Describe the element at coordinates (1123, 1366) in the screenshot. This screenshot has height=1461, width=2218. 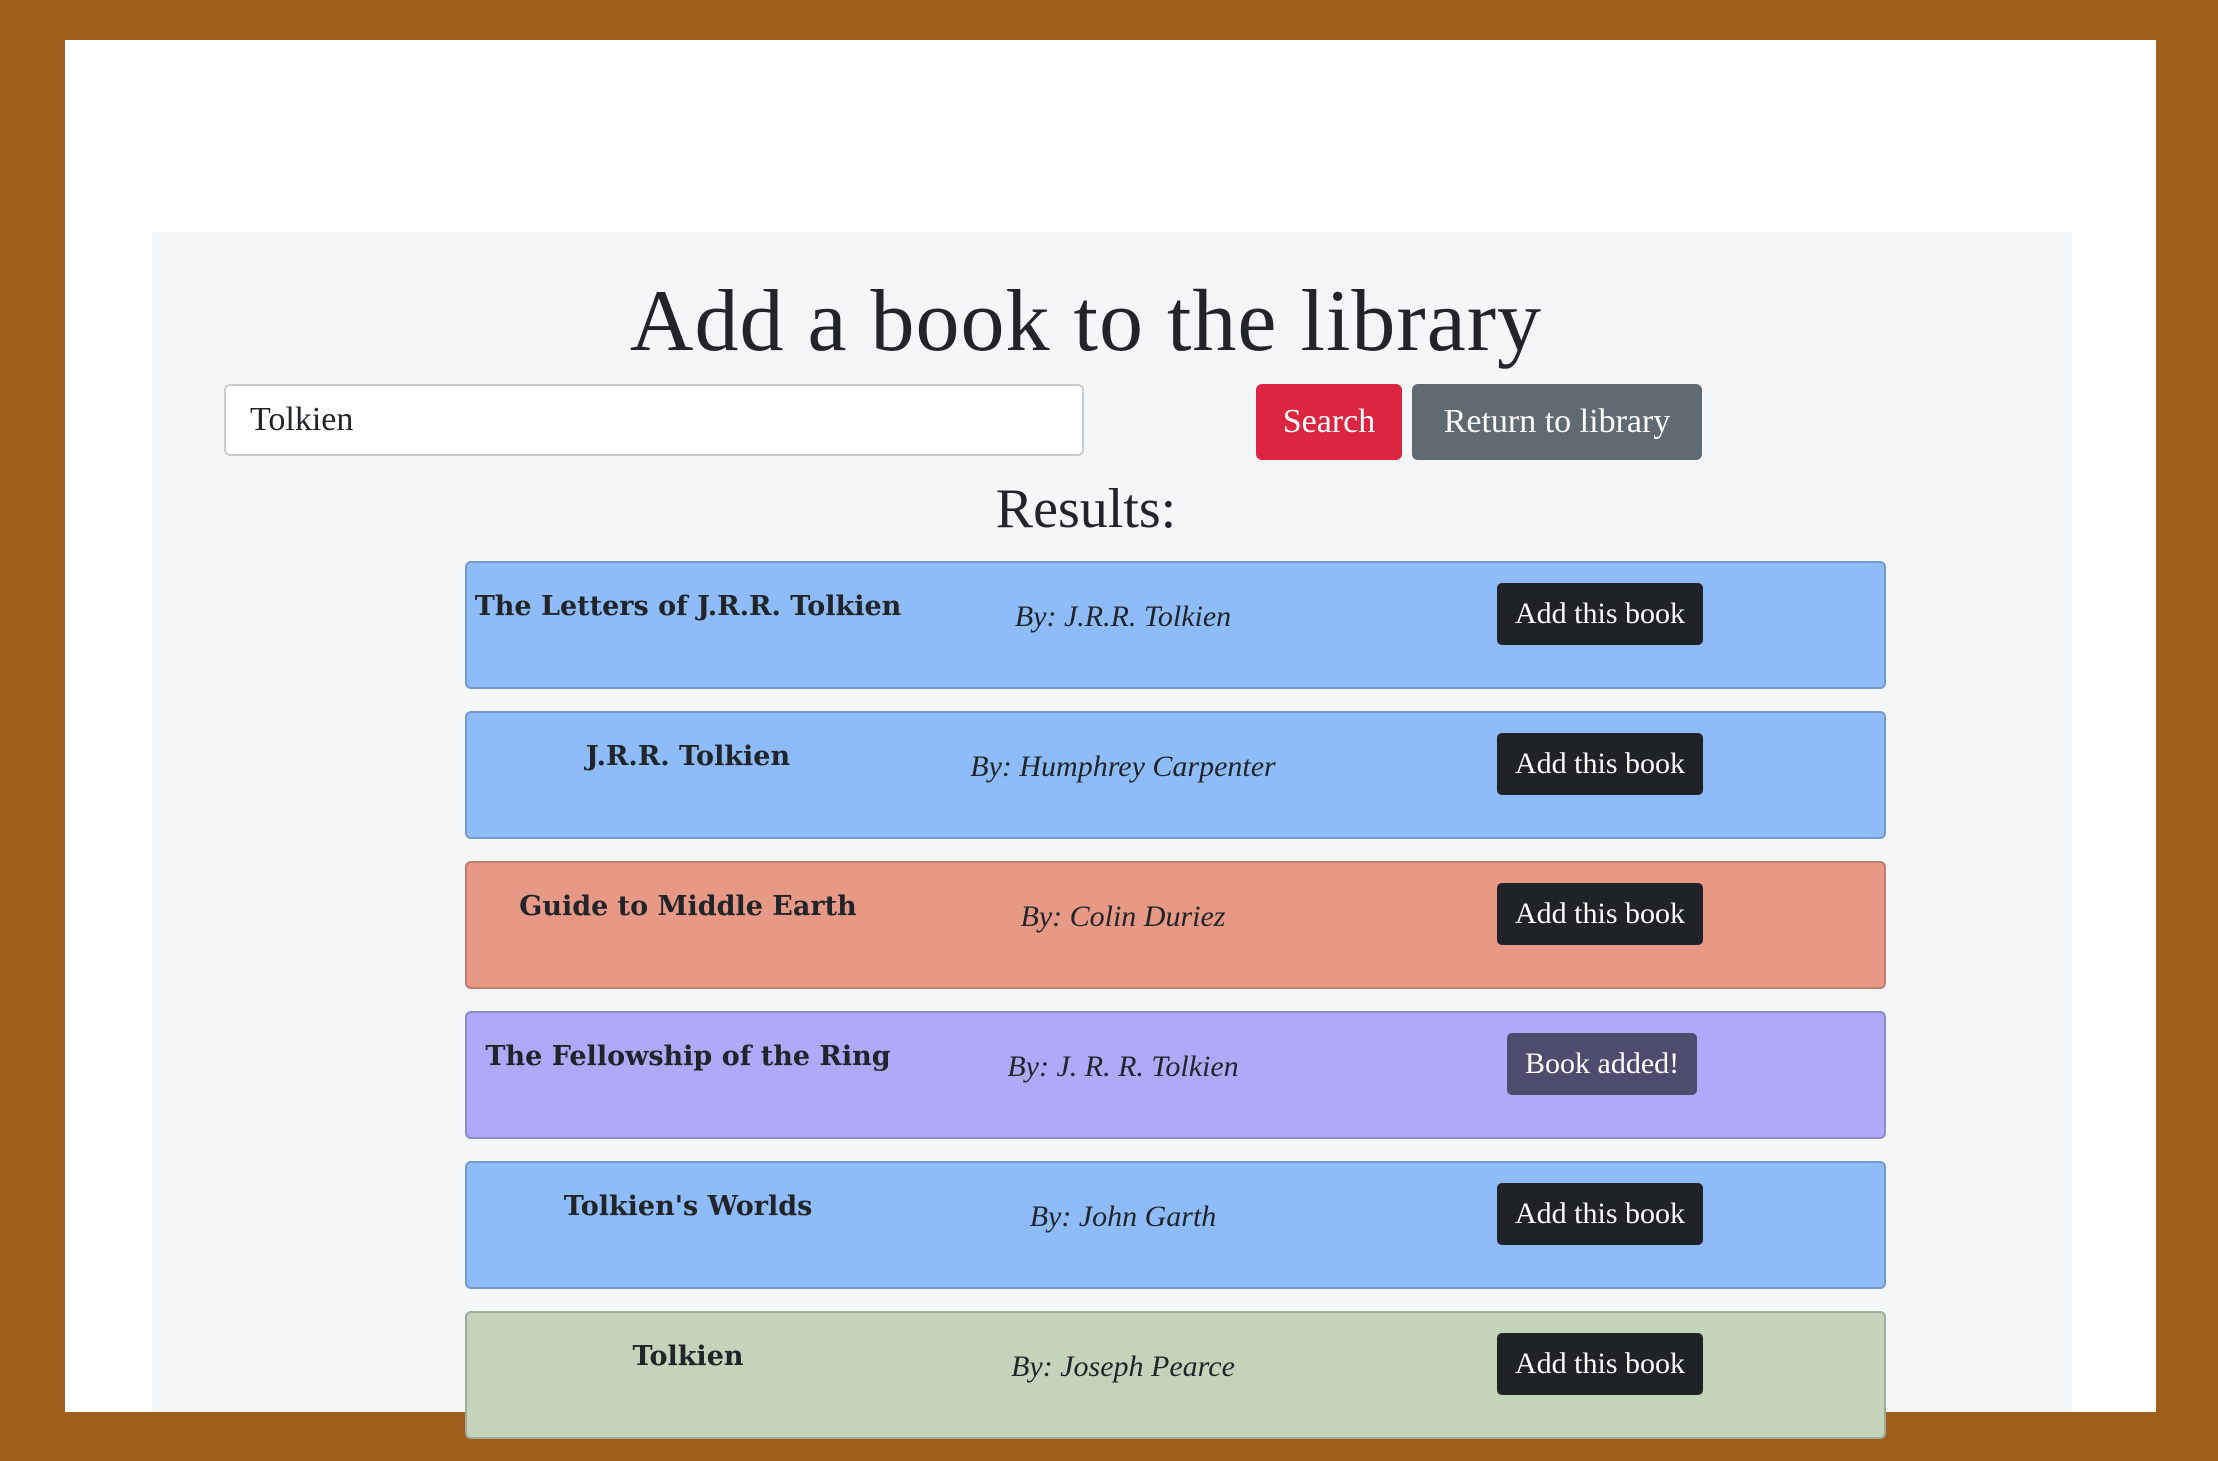
I see `book-author: By: Joseph Pearce` at that location.